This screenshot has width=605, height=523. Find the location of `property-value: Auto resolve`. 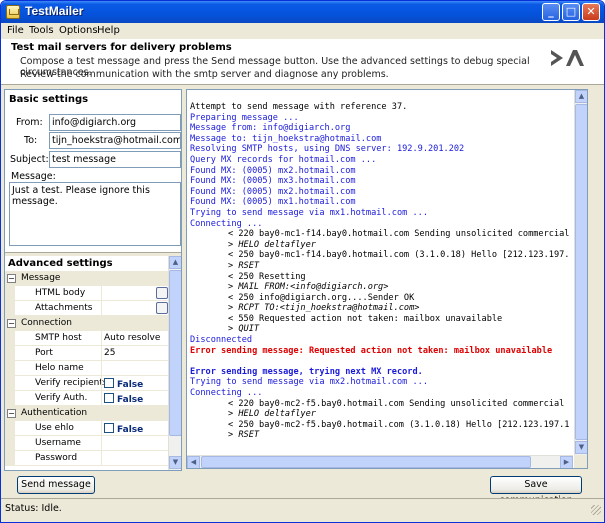

property-value: Auto resolve is located at coordinates (134, 338).